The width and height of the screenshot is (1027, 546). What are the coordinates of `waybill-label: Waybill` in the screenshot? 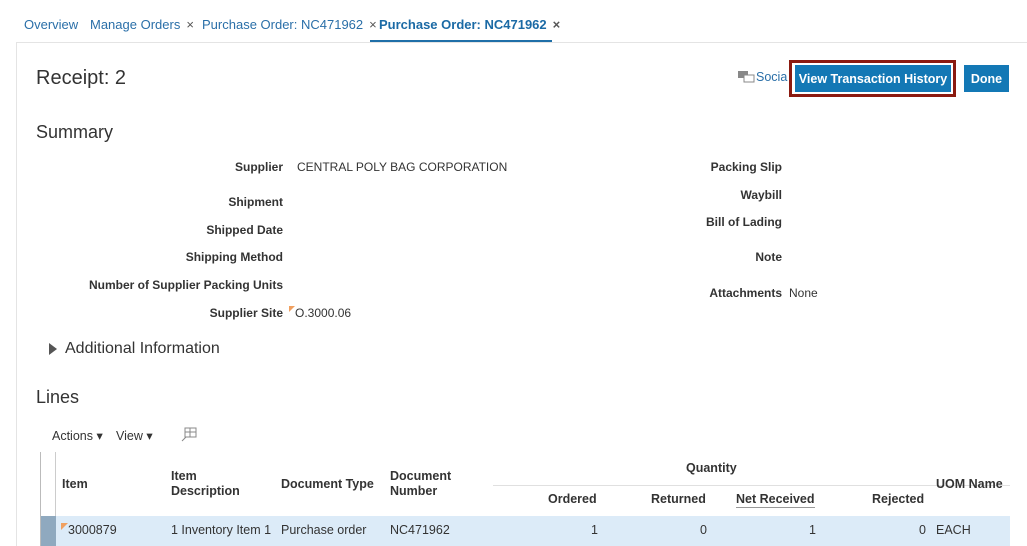 It's located at (761, 195).